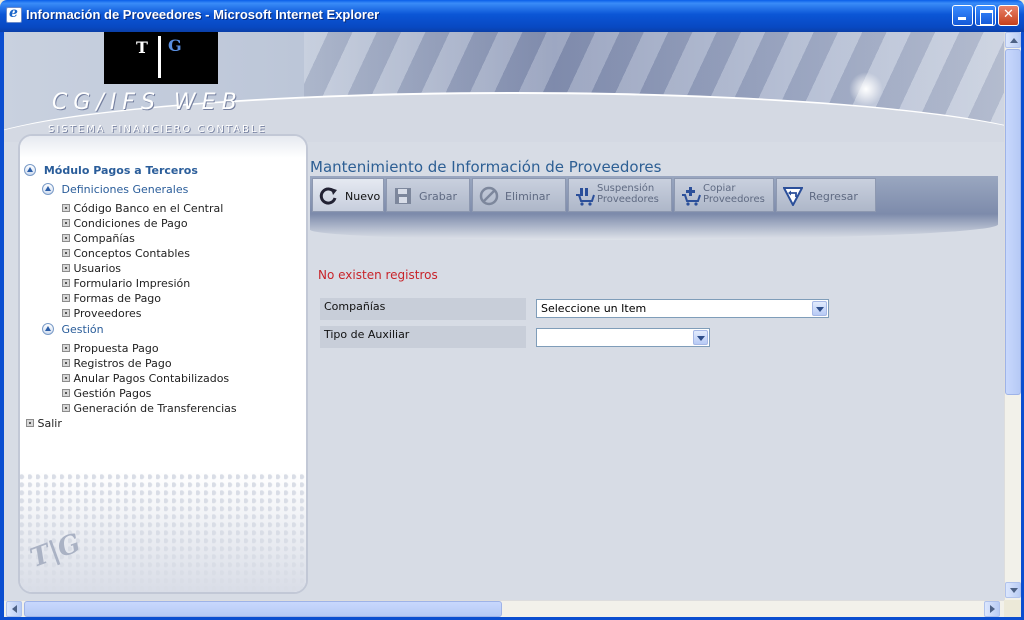  I want to click on brand-name: CG/IFS WEB, so click(147, 102).